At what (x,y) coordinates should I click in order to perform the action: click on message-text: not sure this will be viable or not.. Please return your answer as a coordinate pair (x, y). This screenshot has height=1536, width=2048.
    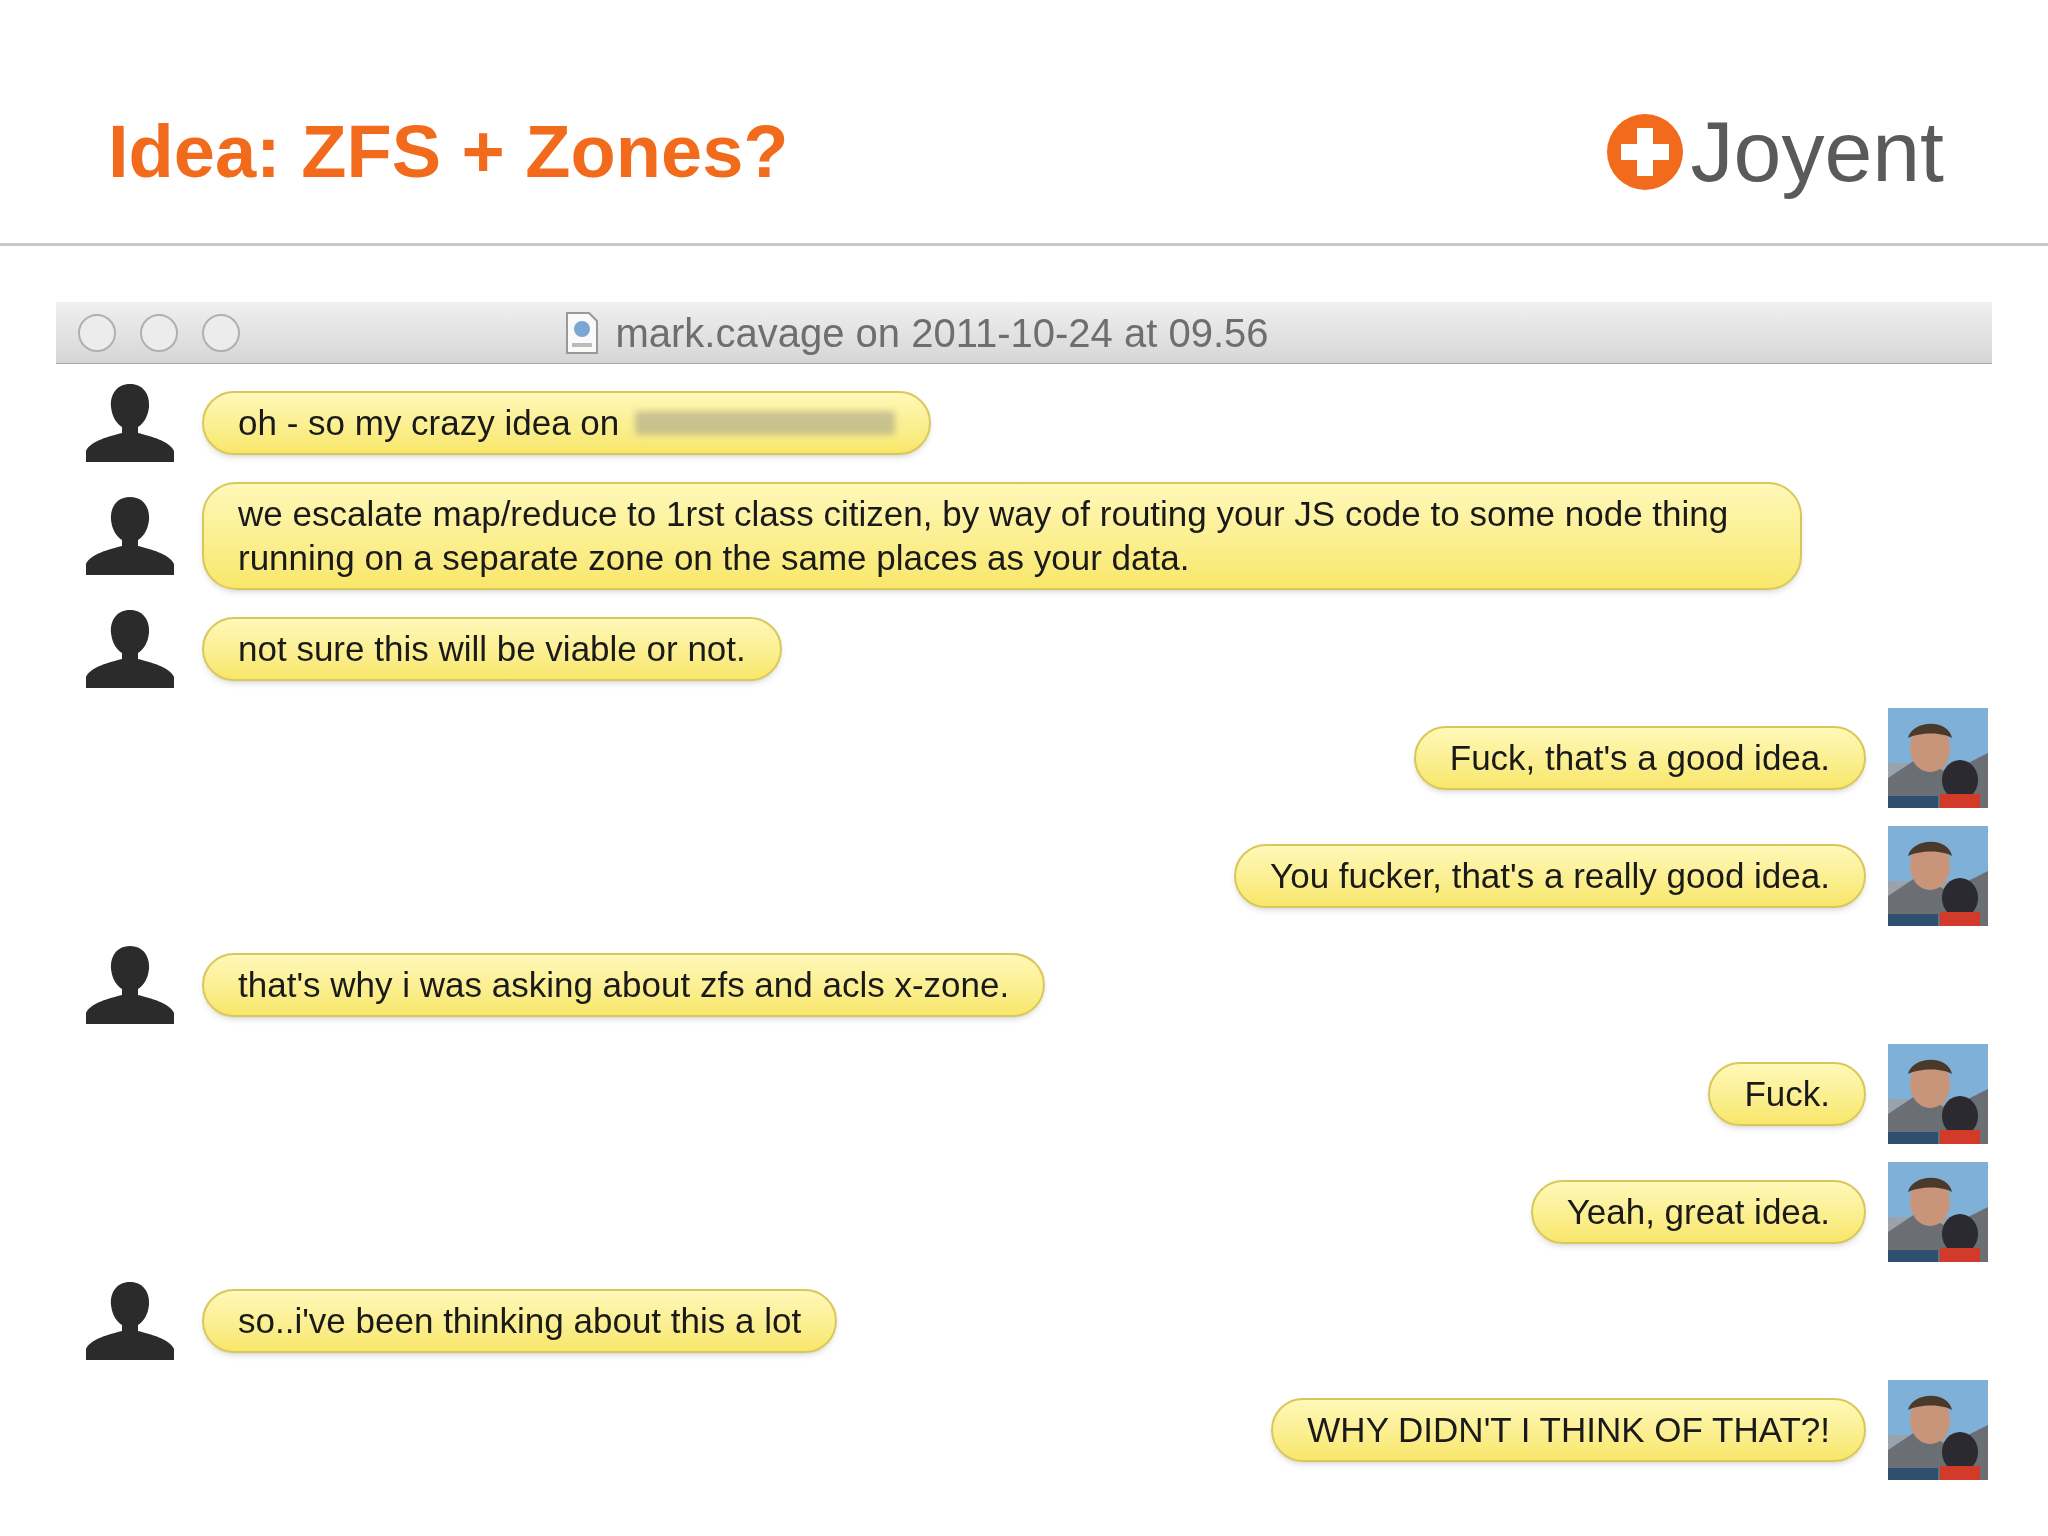
    Looking at the image, I should click on (492, 649).